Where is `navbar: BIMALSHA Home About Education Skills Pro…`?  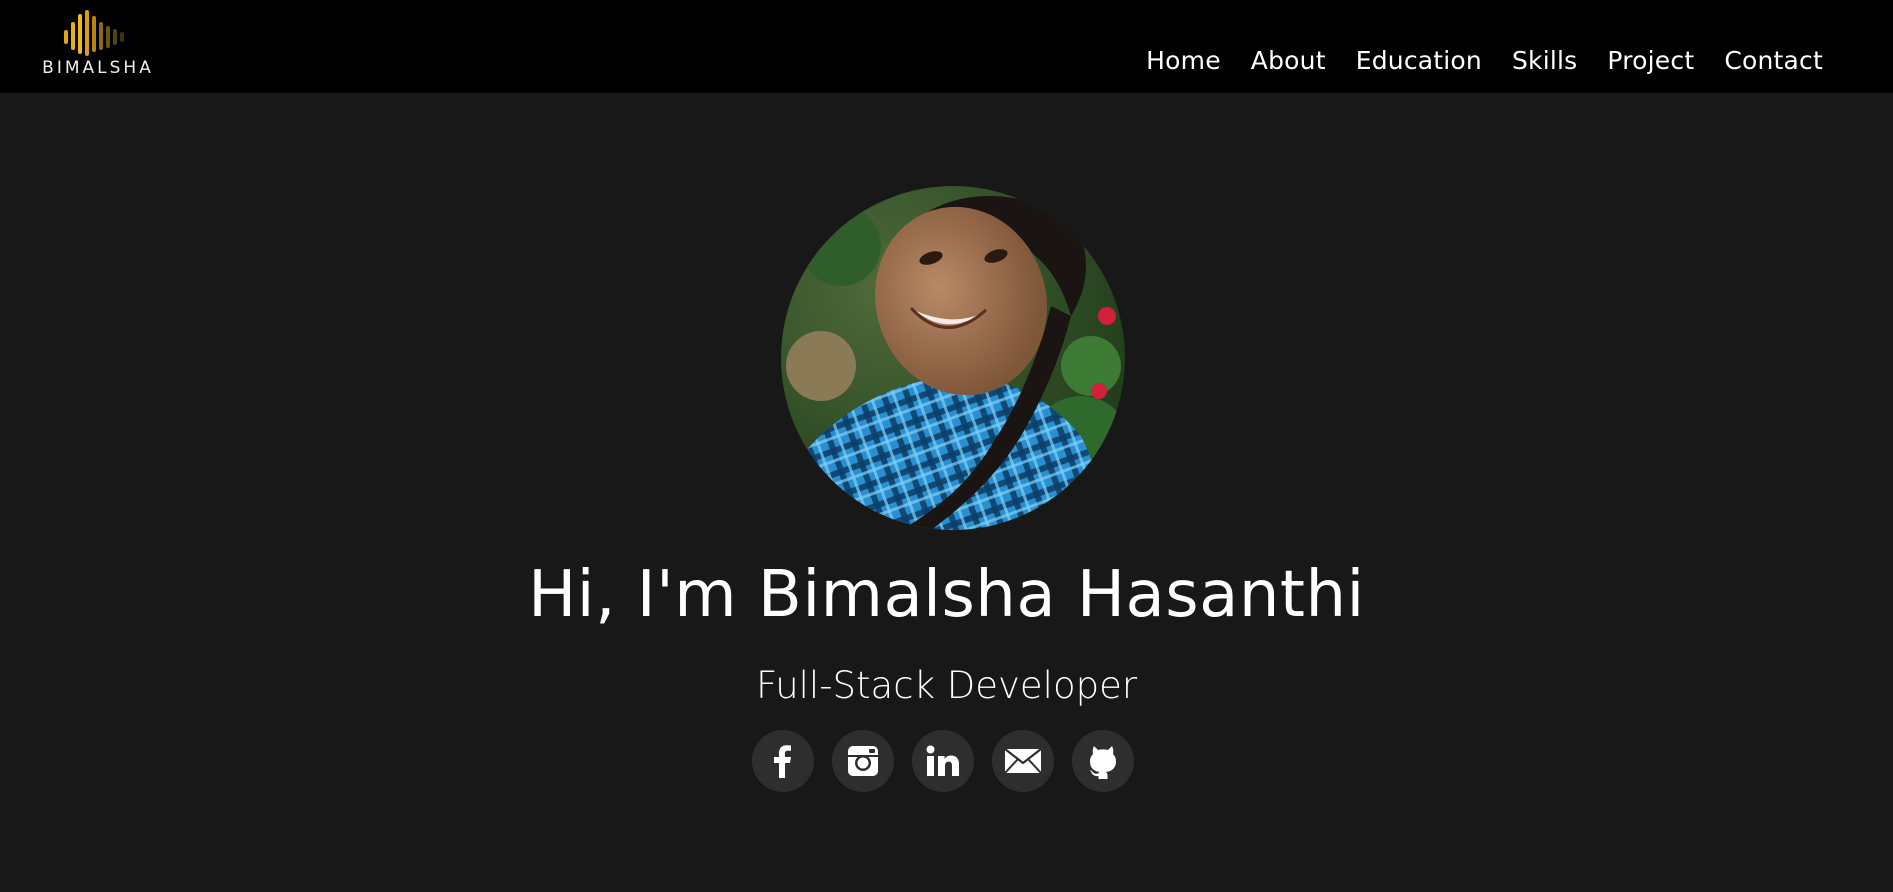
navbar: BIMALSHA Home About Education Skills Pro… is located at coordinates (946, 46).